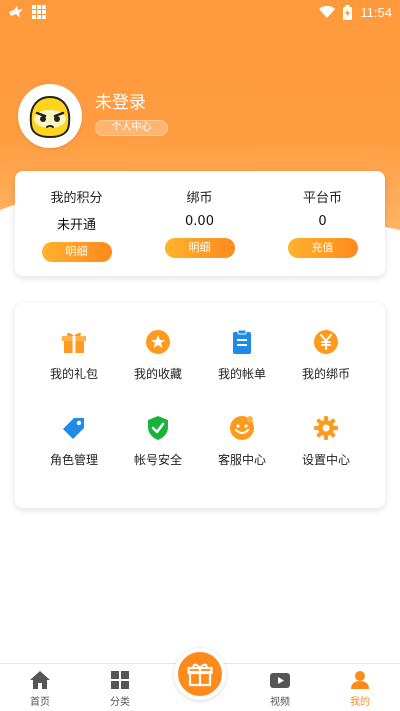 This screenshot has width=400, height=711. What do you see at coordinates (348, 12) in the screenshot?
I see `battery-charging-icon` at bounding box center [348, 12].